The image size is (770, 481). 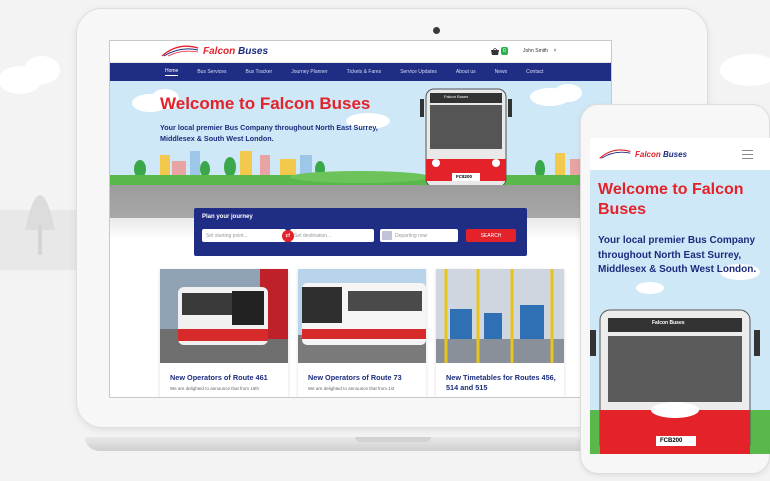 What do you see at coordinates (536, 51) in the screenshot?
I see `user-name: John Smith` at bounding box center [536, 51].